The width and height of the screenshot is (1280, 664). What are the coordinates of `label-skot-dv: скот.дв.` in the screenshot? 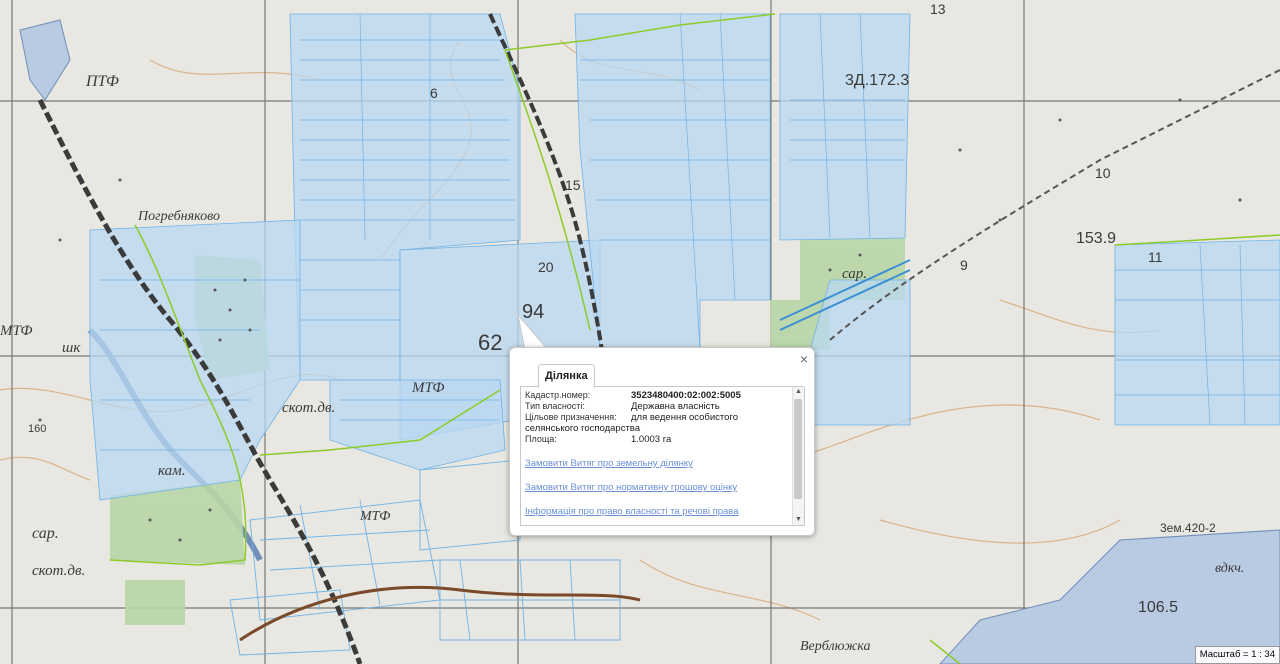 It's located at (308, 408).